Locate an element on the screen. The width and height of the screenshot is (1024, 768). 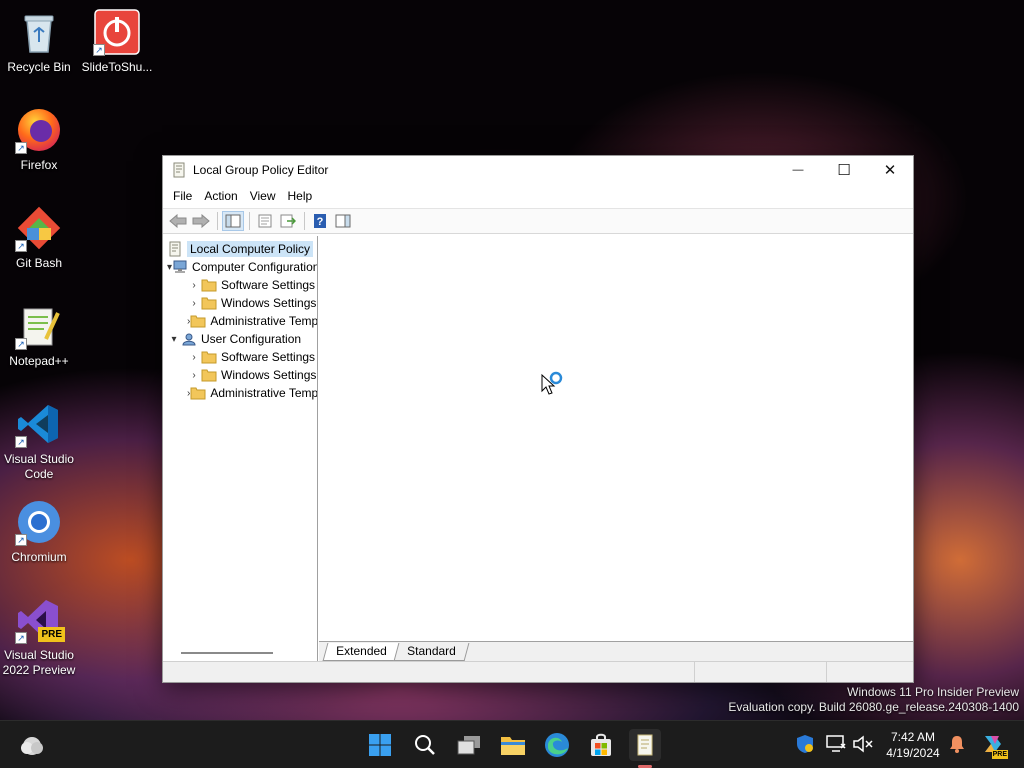
close-button: ✕ is located at coordinates (890, 170).